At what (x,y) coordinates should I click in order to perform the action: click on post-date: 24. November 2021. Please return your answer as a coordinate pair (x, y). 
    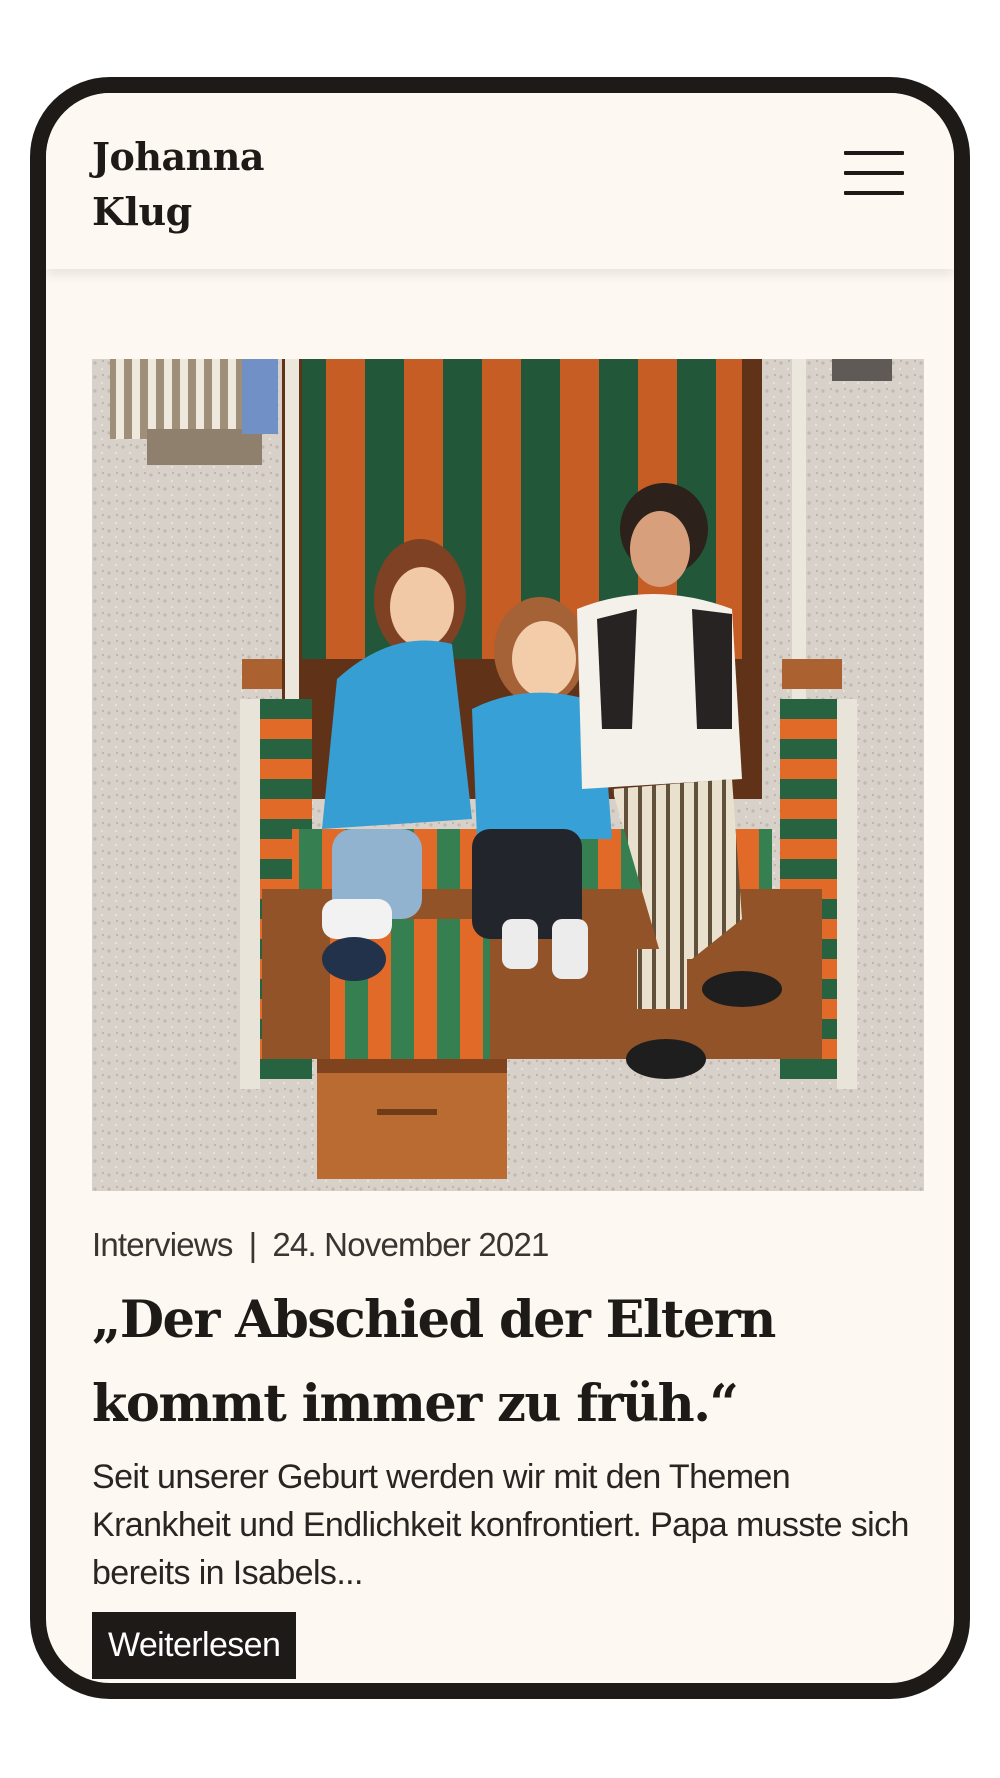
    Looking at the image, I should click on (410, 1244).